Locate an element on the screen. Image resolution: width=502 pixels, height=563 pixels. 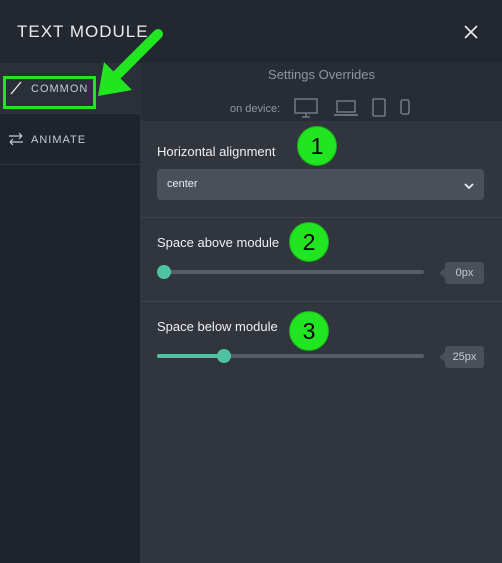
space-above-value: 0px is located at coordinates (461, 273).